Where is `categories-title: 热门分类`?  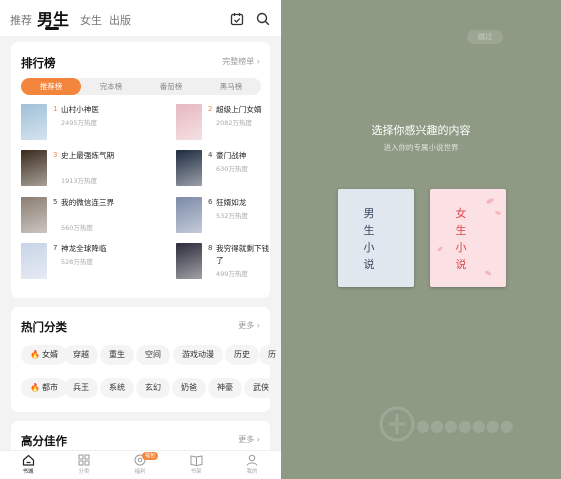
categories-title: 热门分类 is located at coordinates (44, 327).